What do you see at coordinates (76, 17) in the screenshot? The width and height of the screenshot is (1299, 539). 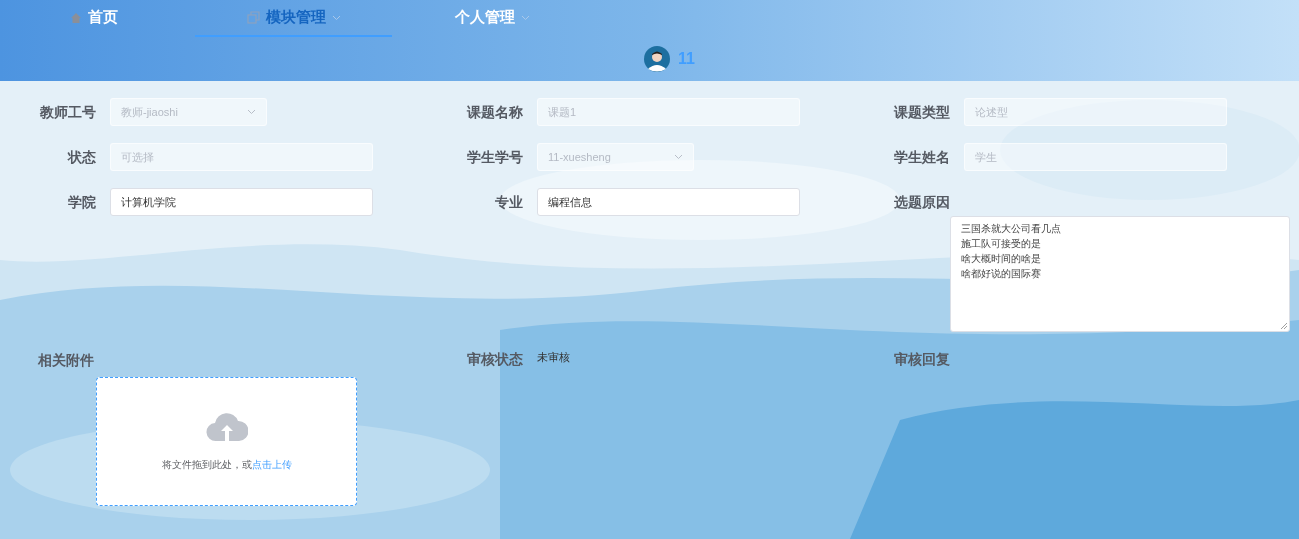 I see `home-icon` at bounding box center [76, 17].